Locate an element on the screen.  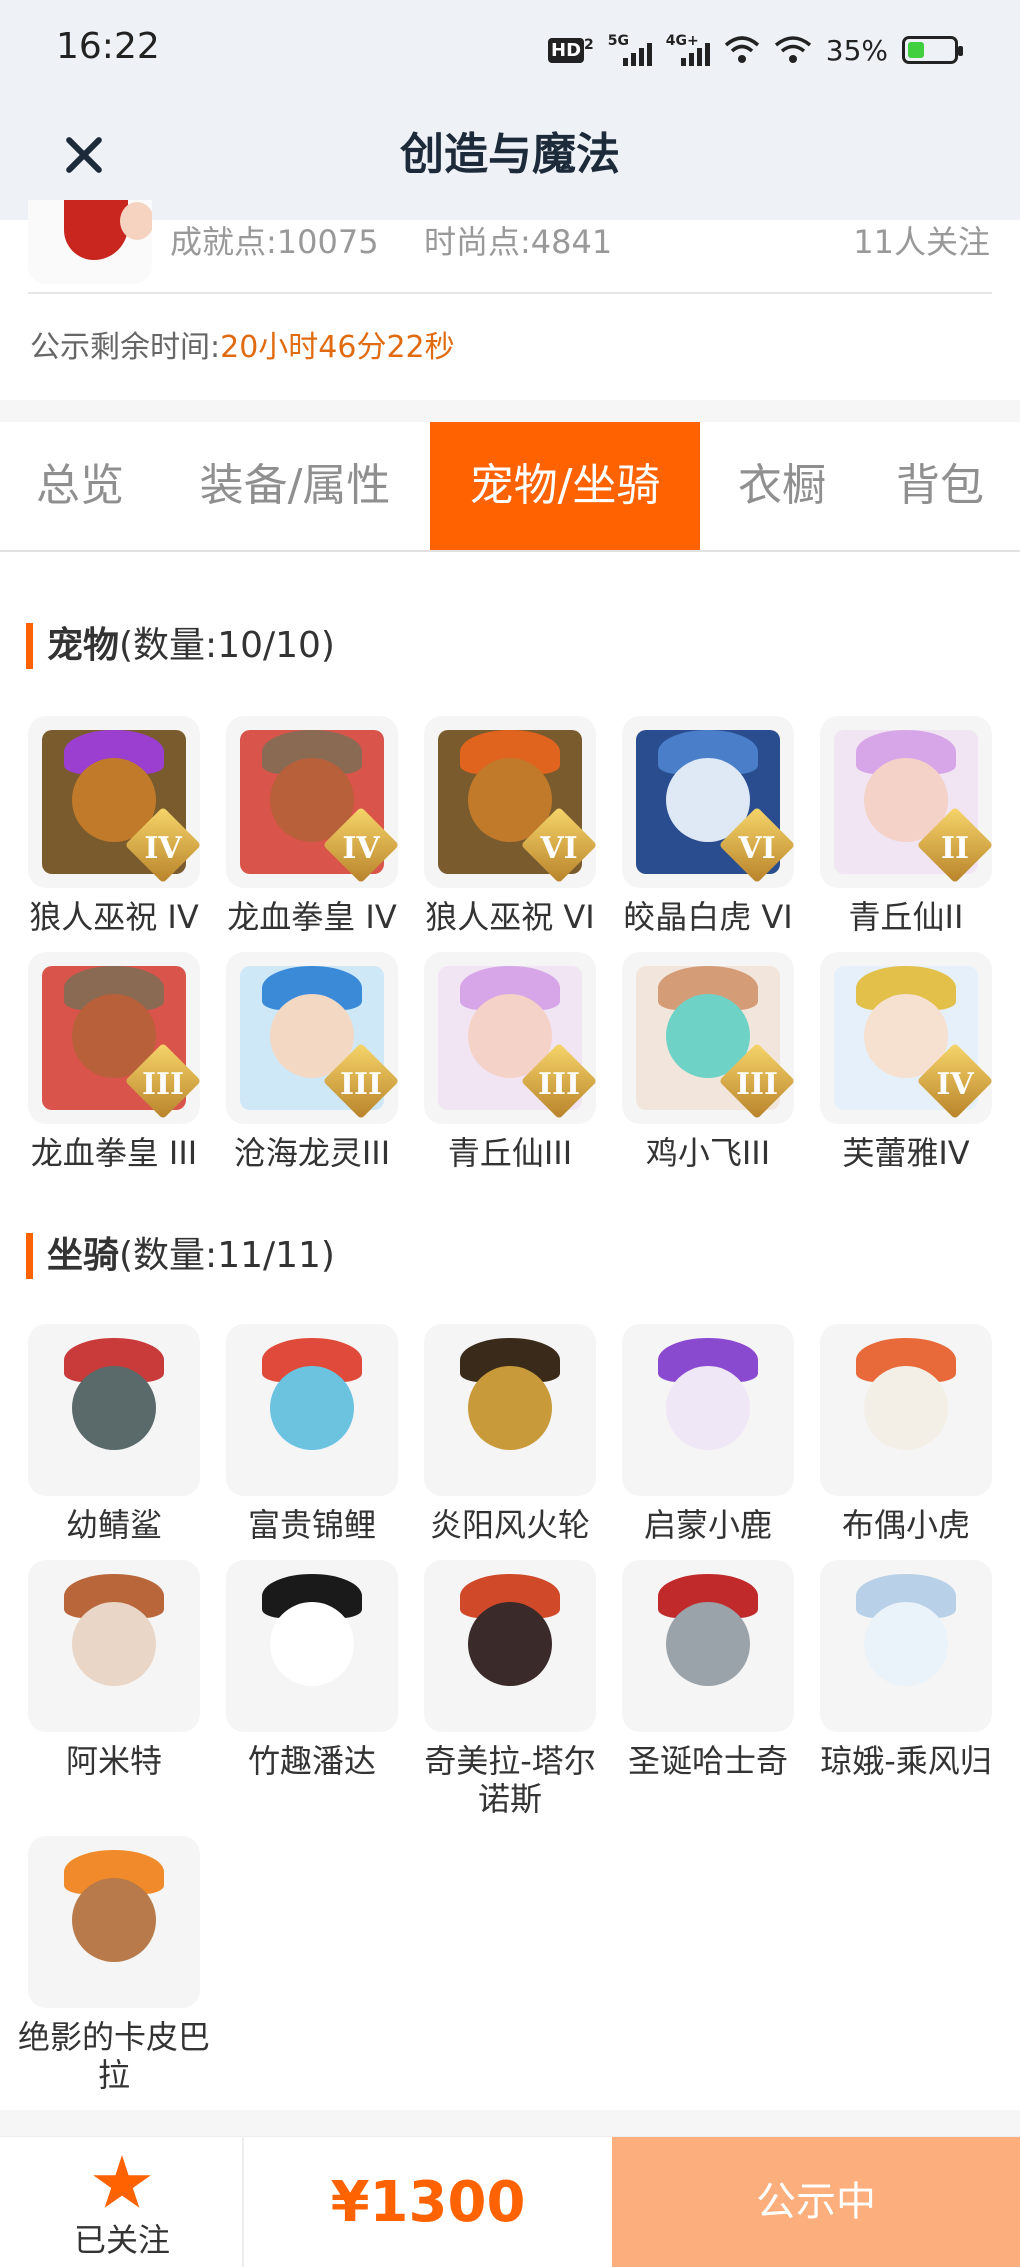
bottom-bar: 已关注 ¥1300 公示中 is located at coordinates (510, 2201).